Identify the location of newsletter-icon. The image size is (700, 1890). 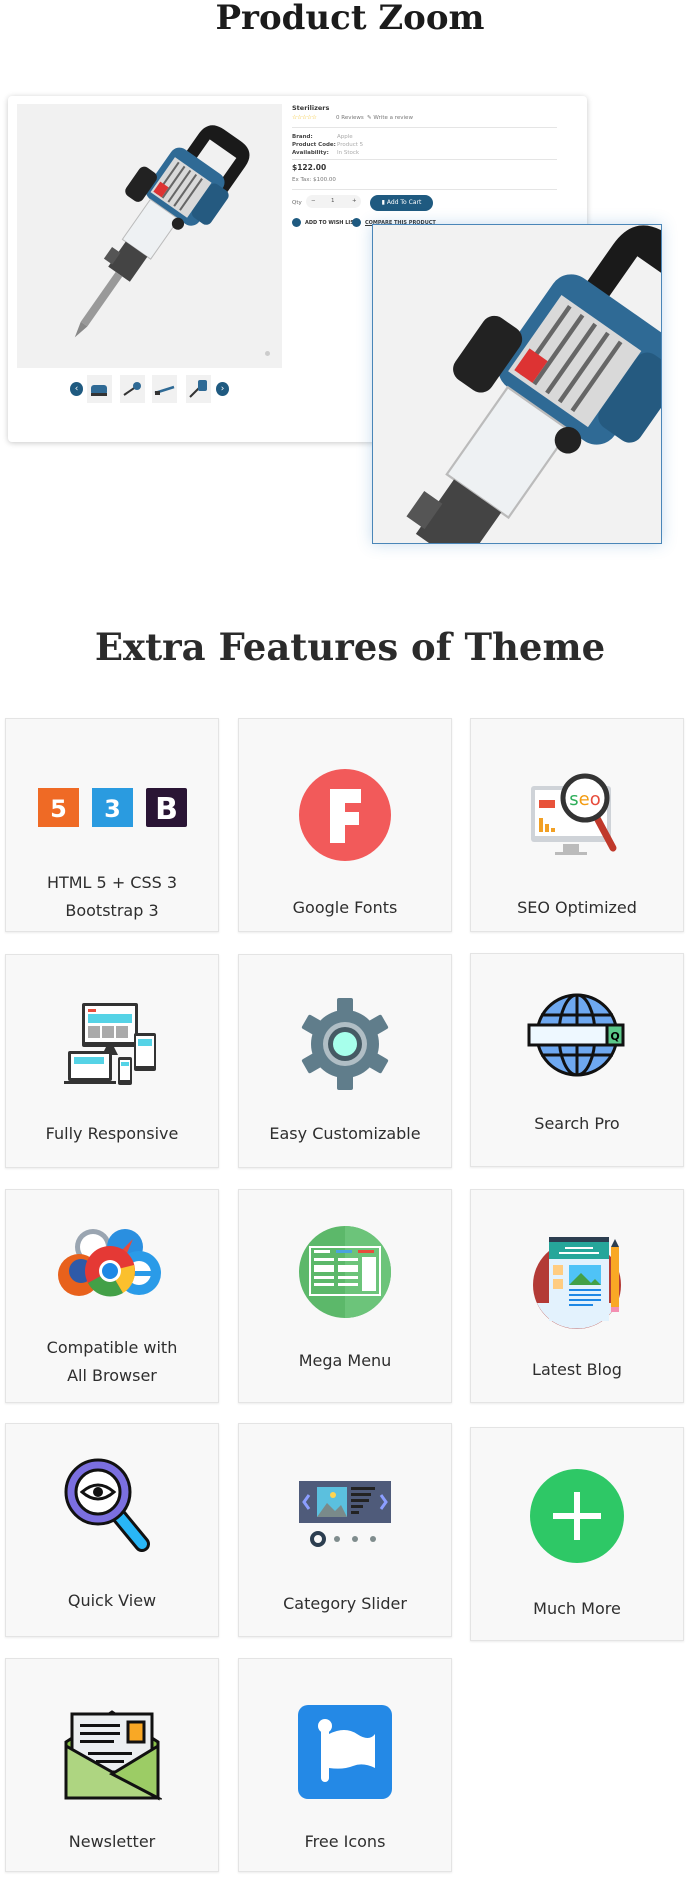
(112, 1752).